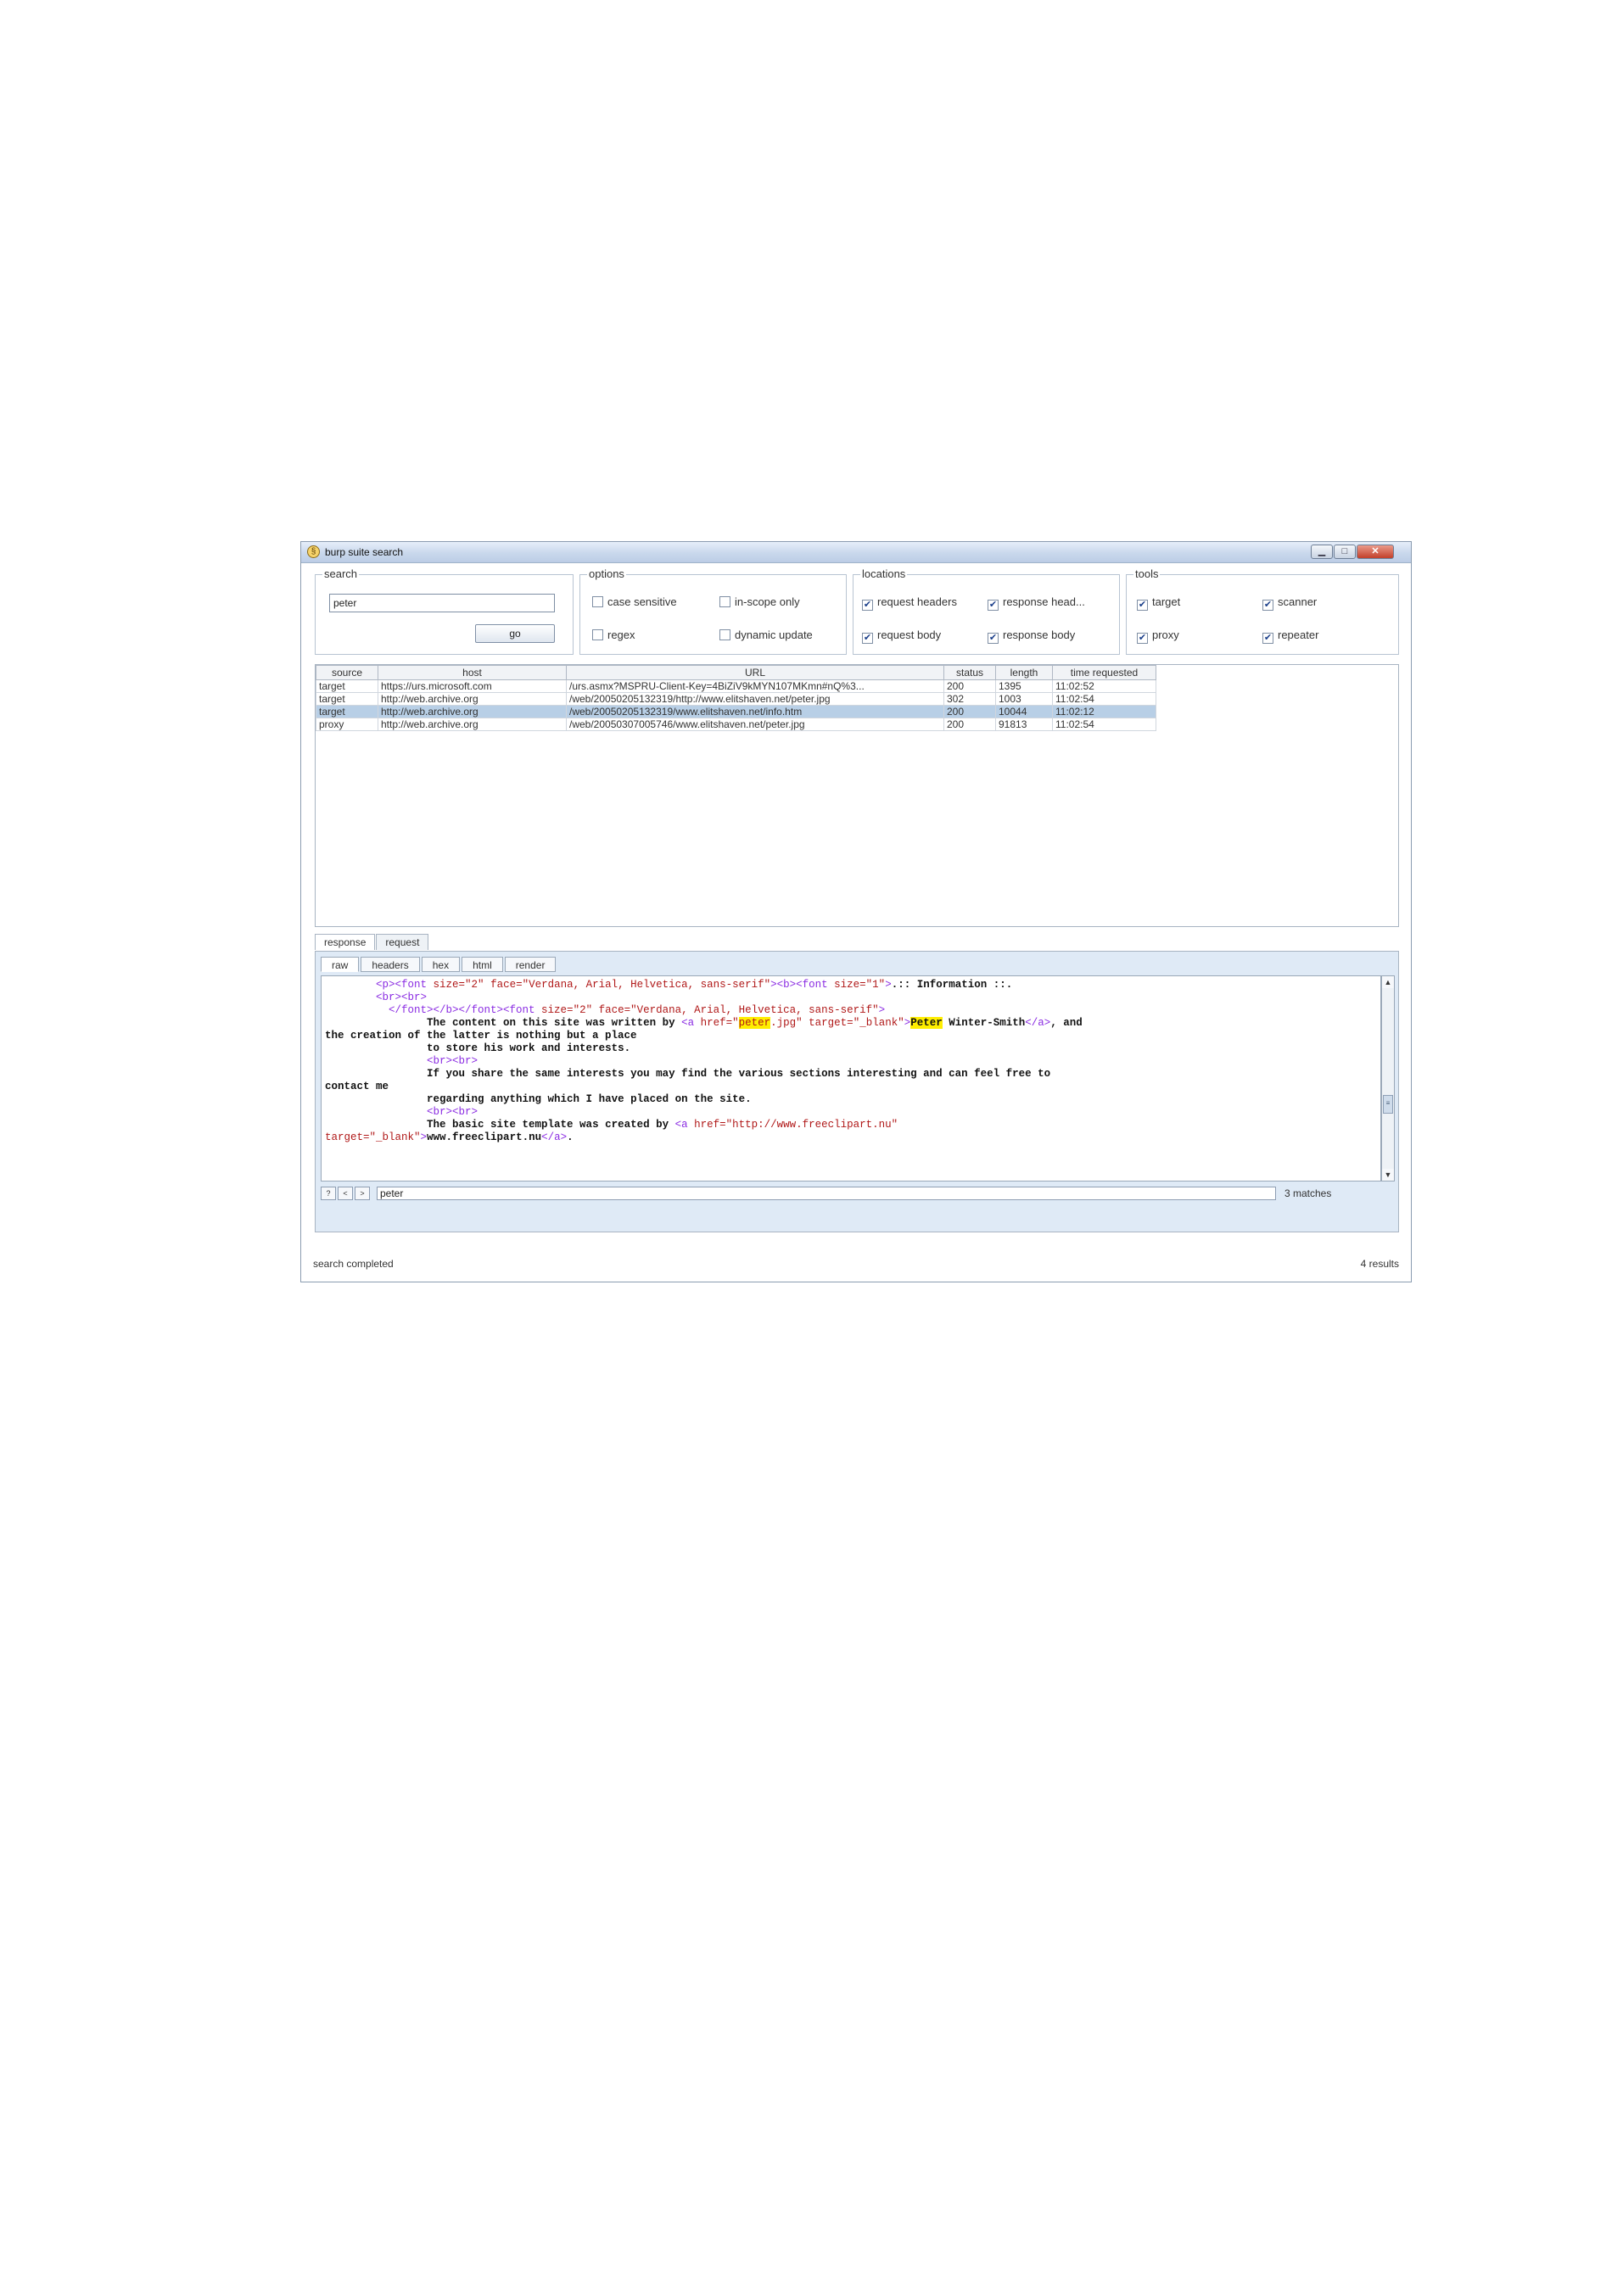 This screenshot has height=2296, width=1623. Describe the element at coordinates (802, 985) in the screenshot. I see `html-tag: ><b><font` at that location.